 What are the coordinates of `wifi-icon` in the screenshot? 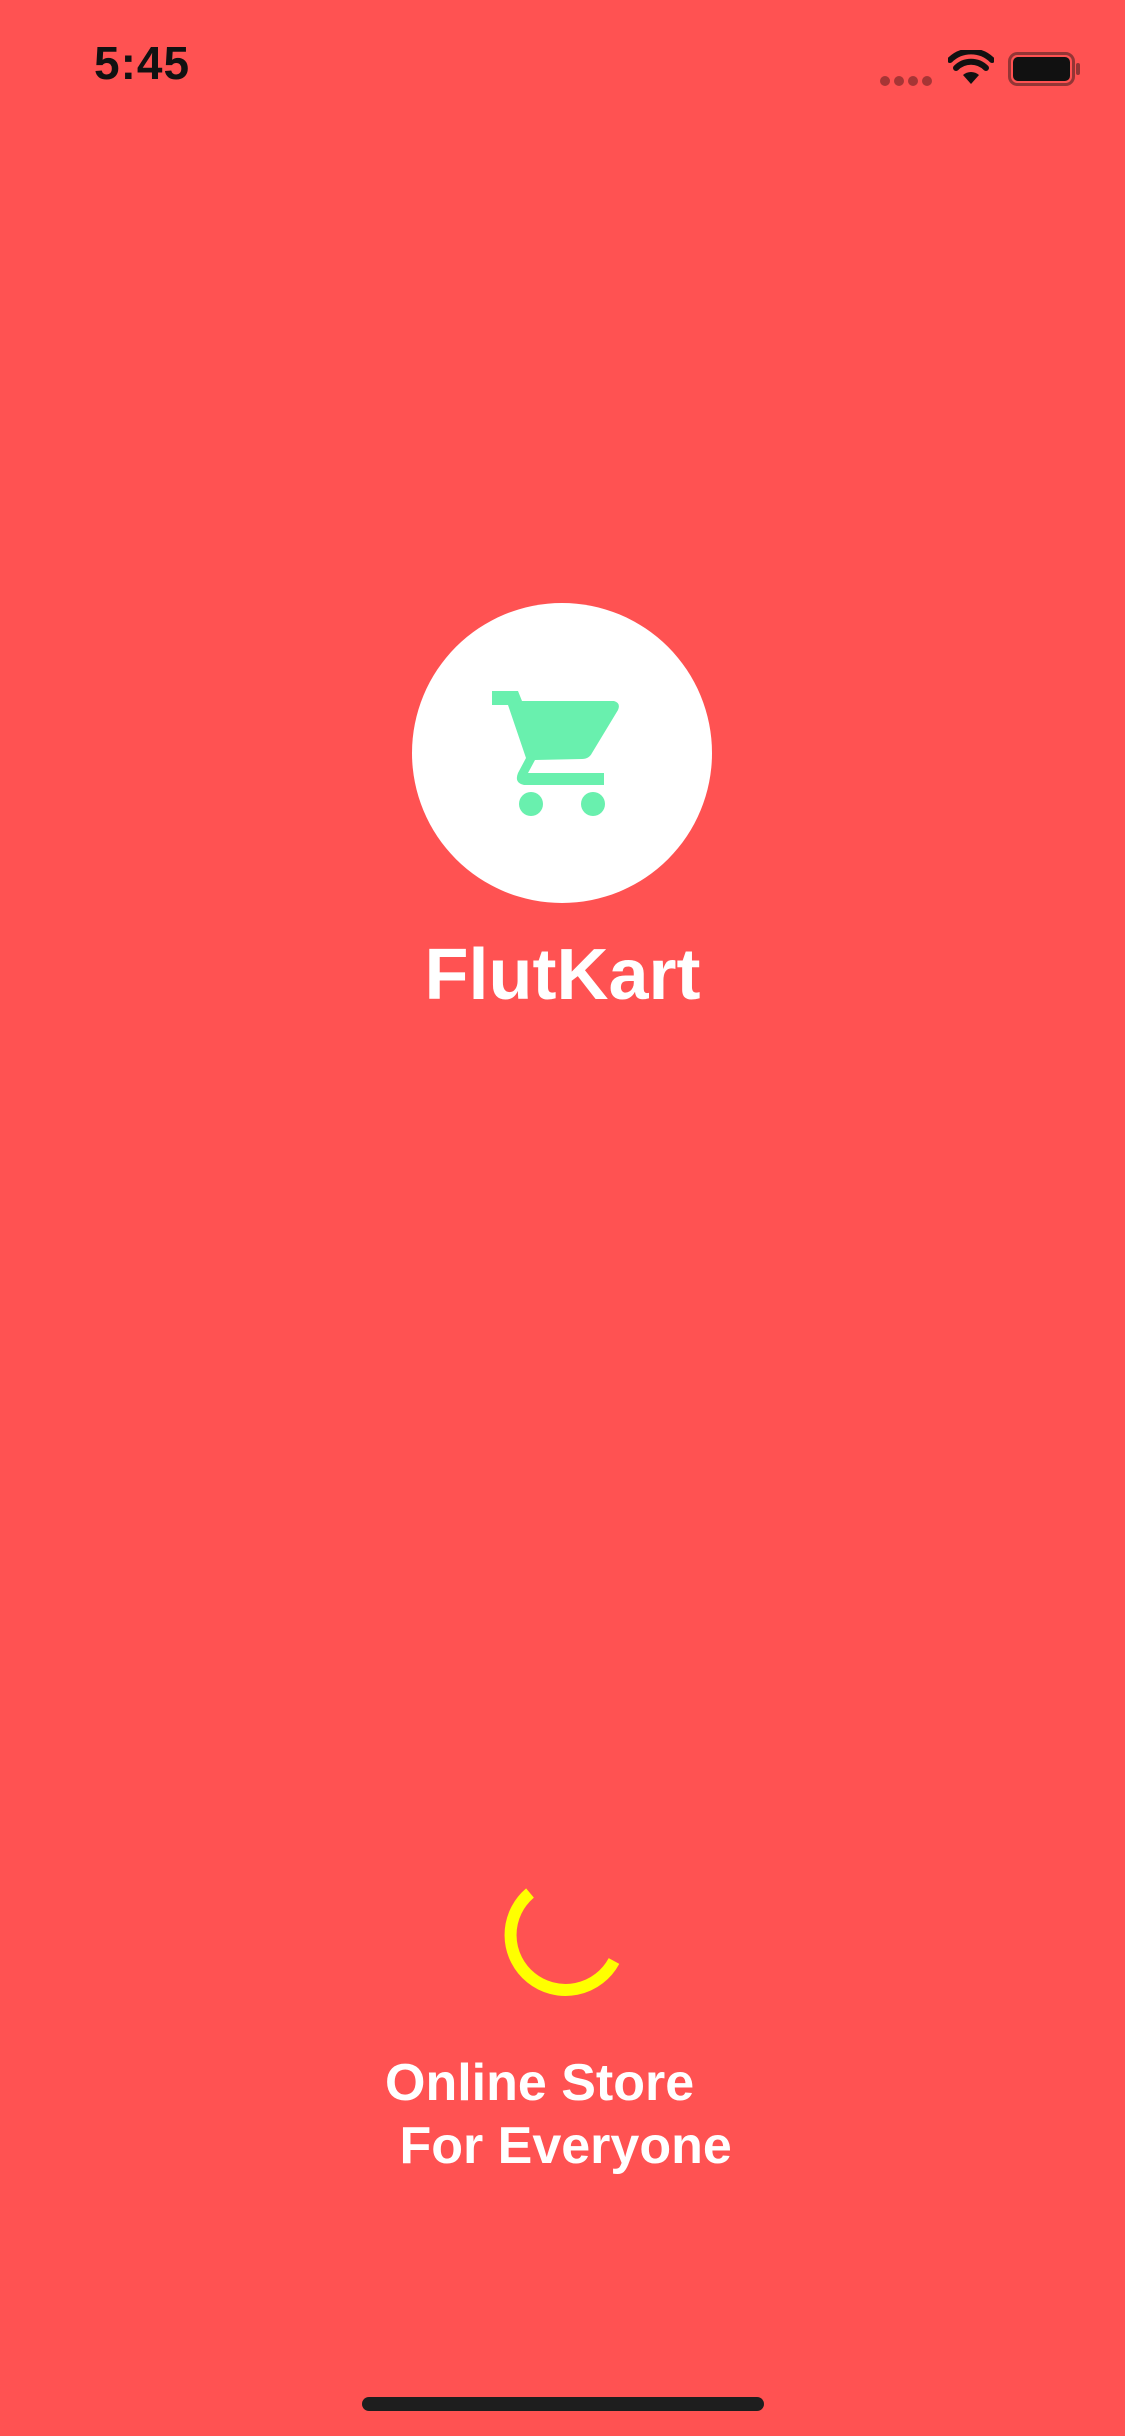 It's located at (971, 67).